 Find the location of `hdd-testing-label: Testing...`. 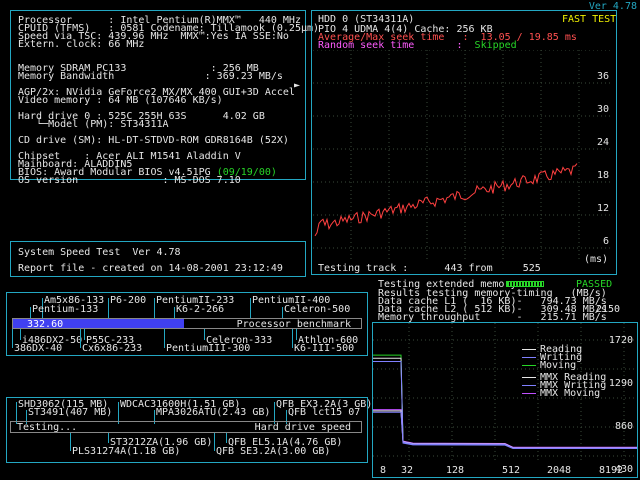

hdd-testing-label: Testing... is located at coordinates (47, 427).